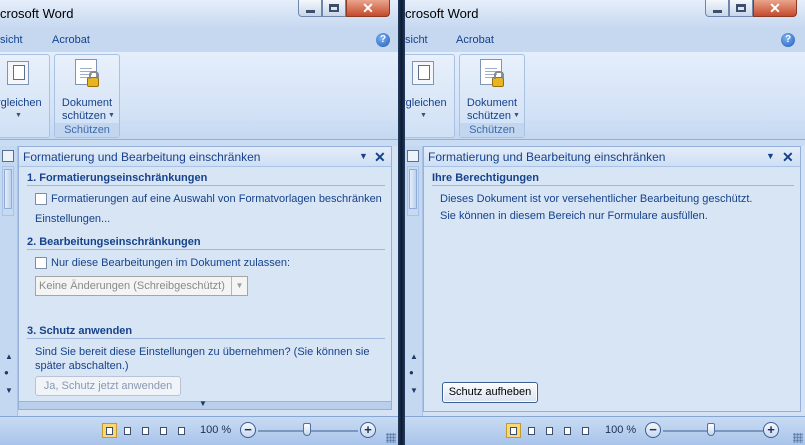  What do you see at coordinates (206, 332) in the screenshot?
I see `section-apply-protection: 3. Schutz anwenden` at bounding box center [206, 332].